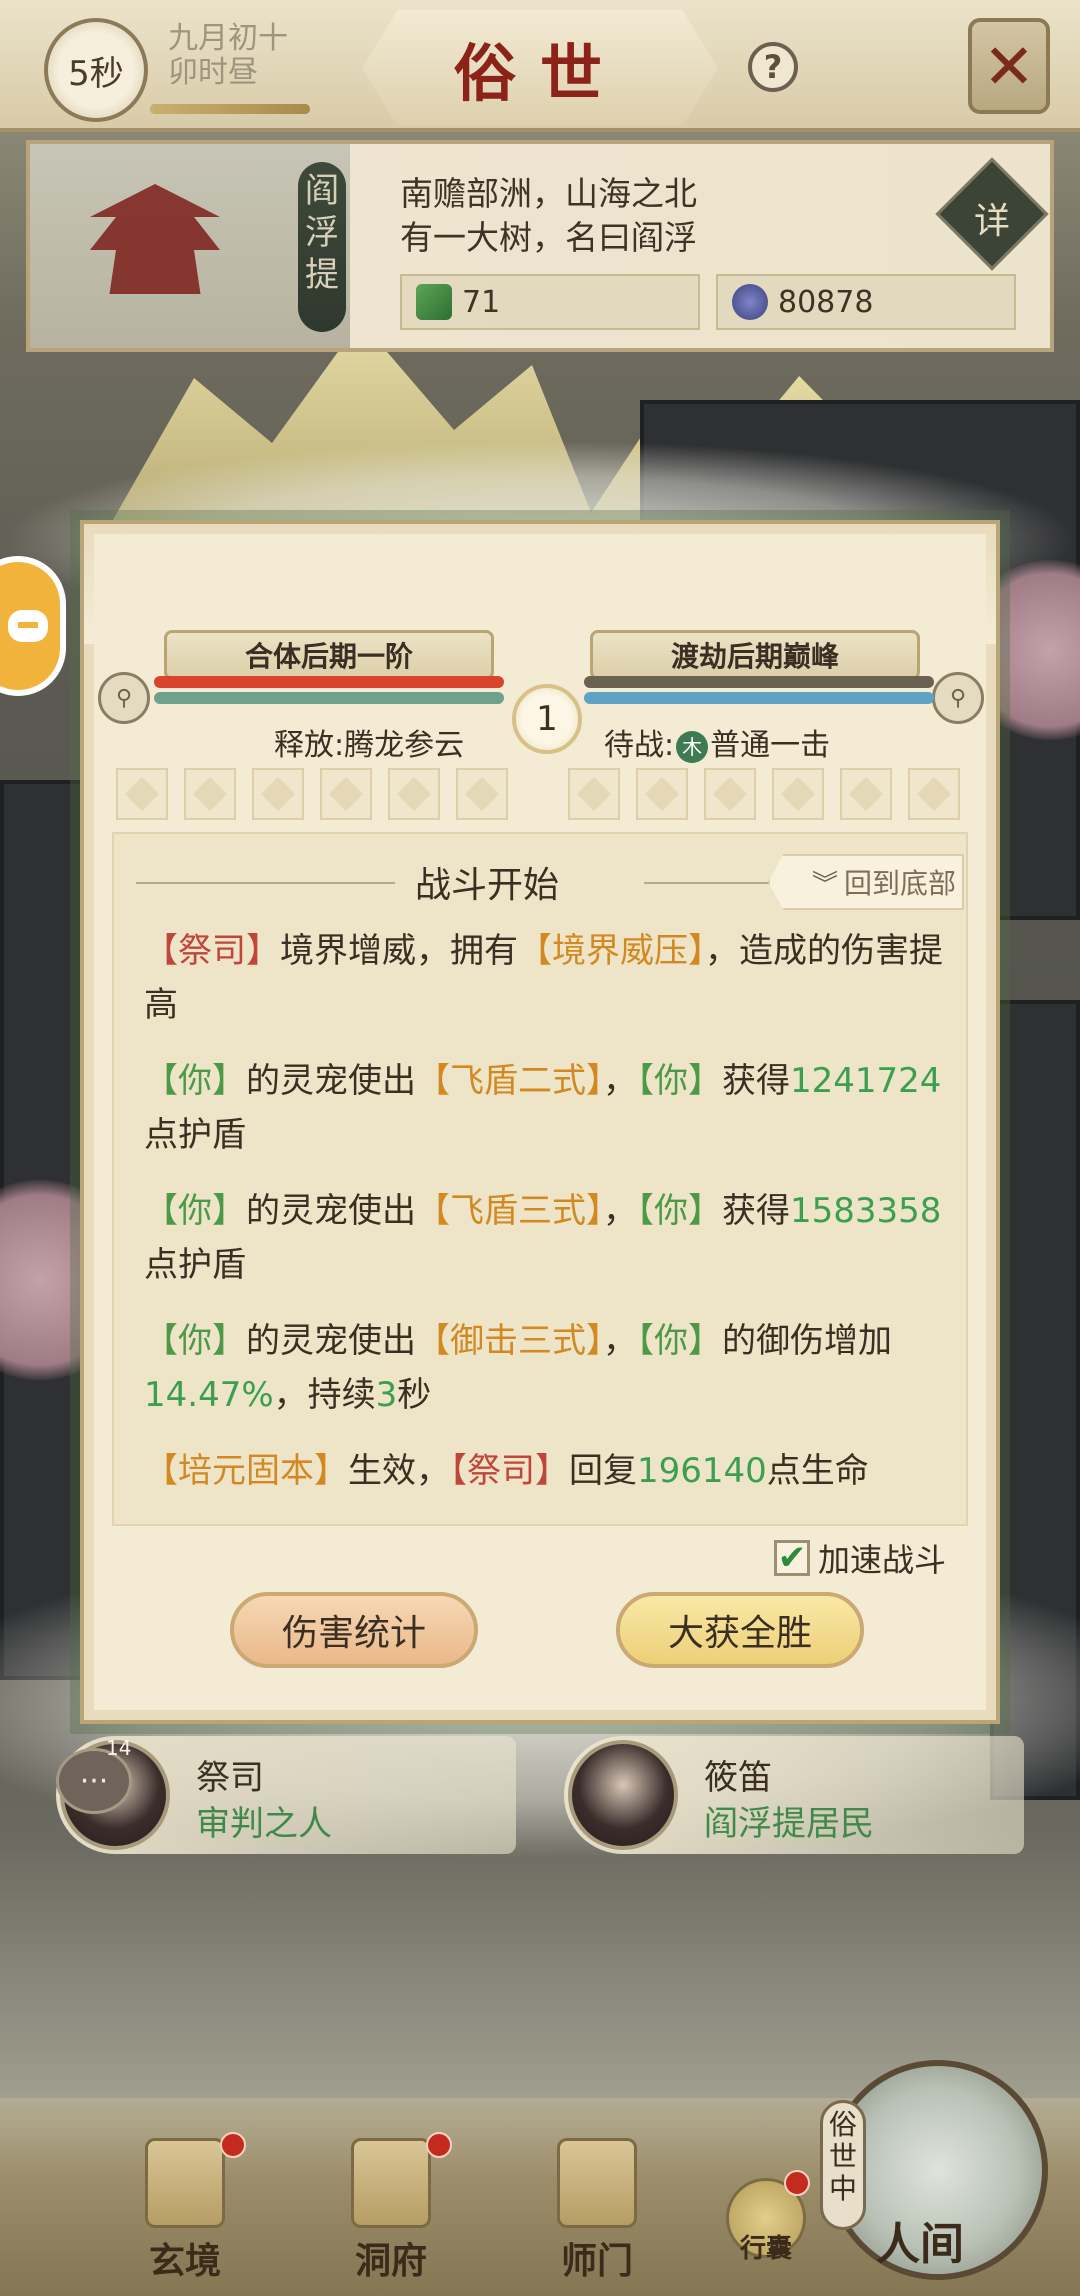 Image resolution: width=1080 pixels, height=2296 pixels. I want to click on nav-xuanjing-label: 玄境, so click(184, 2261).